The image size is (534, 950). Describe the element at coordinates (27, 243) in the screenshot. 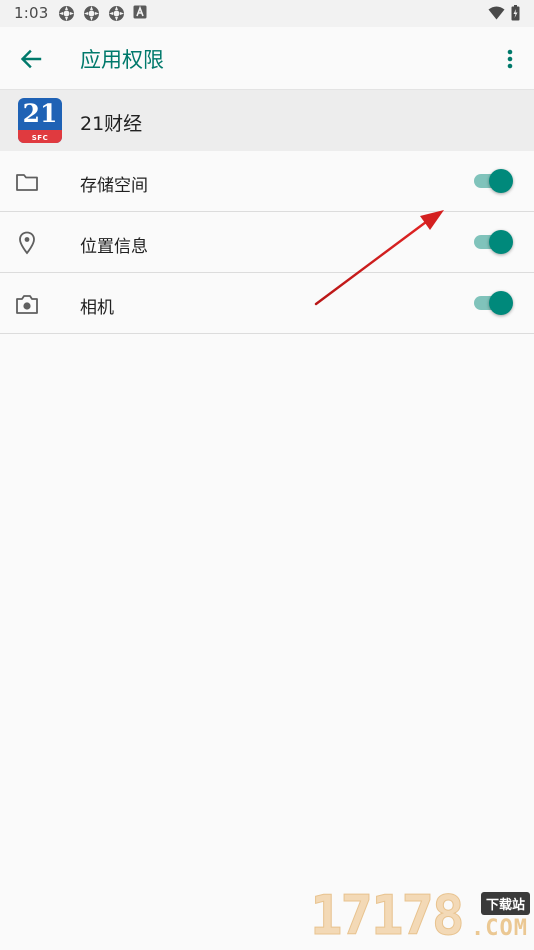

I see `location-pin-icon` at that location.